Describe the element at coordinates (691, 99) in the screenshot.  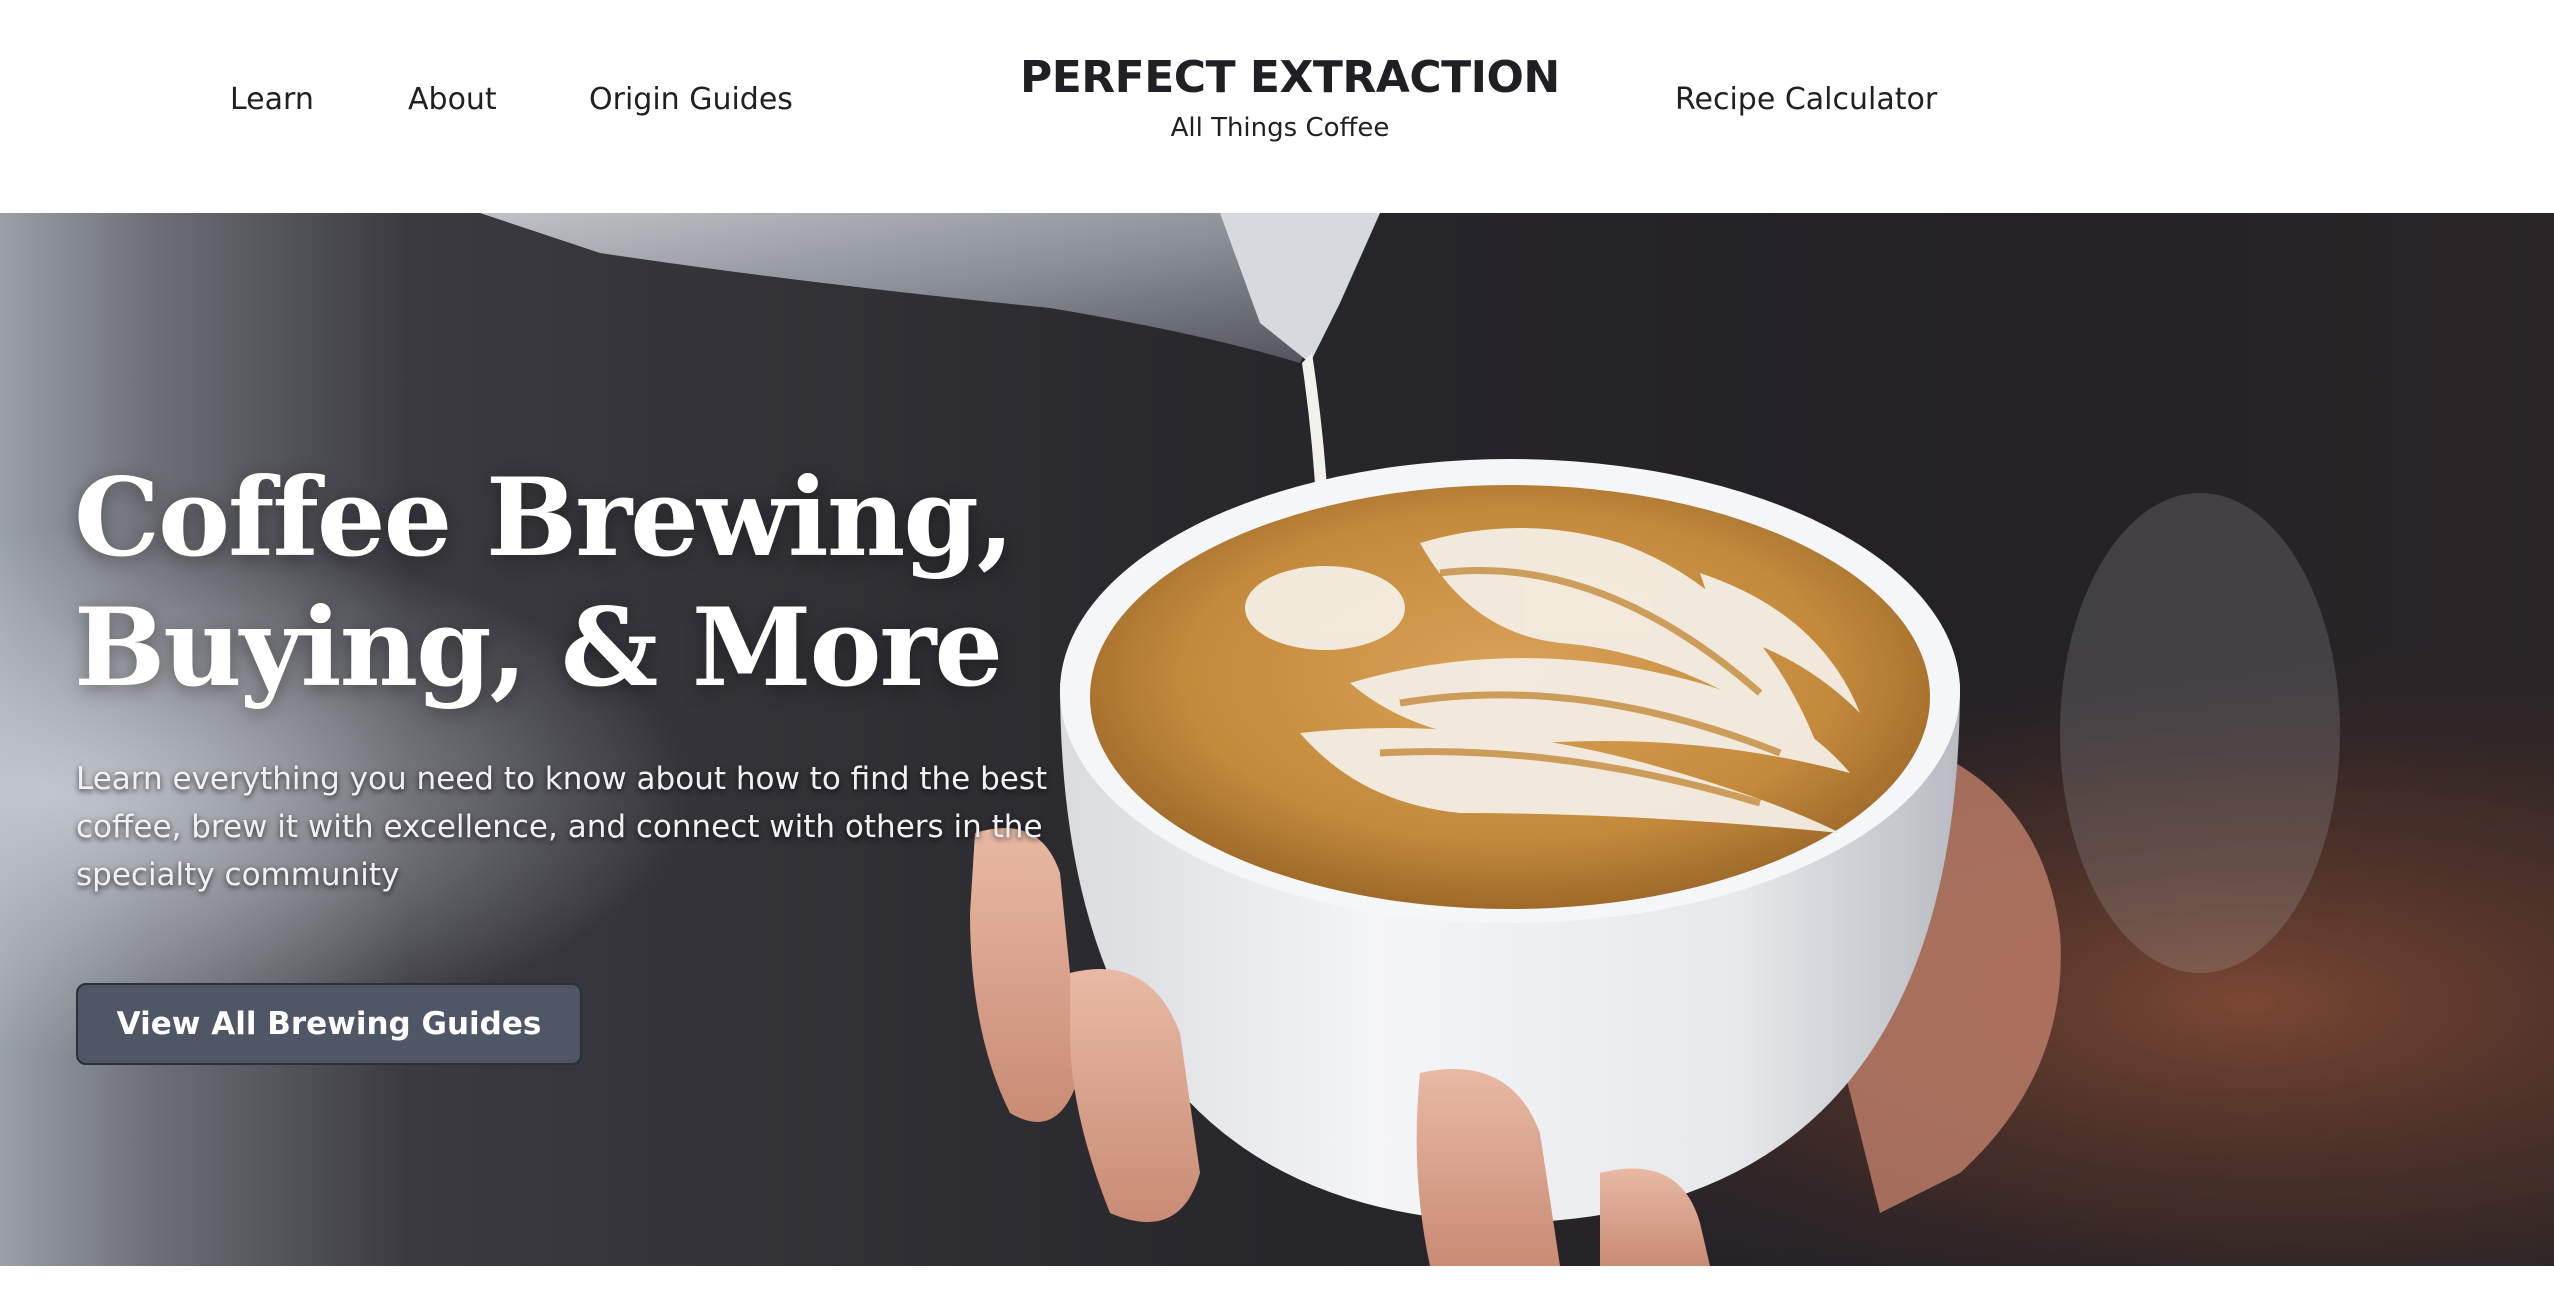
I see `nav-origin-guides: Origin Guides` at that location.